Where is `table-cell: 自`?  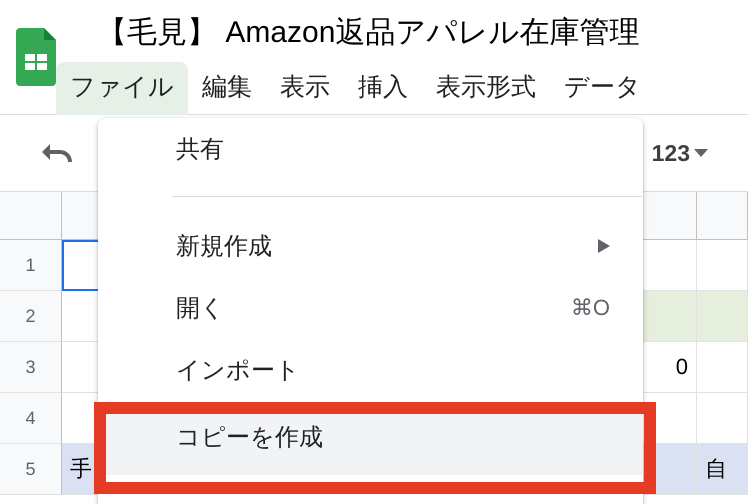 table-cell: 自 is located at coordinates (722, 469).